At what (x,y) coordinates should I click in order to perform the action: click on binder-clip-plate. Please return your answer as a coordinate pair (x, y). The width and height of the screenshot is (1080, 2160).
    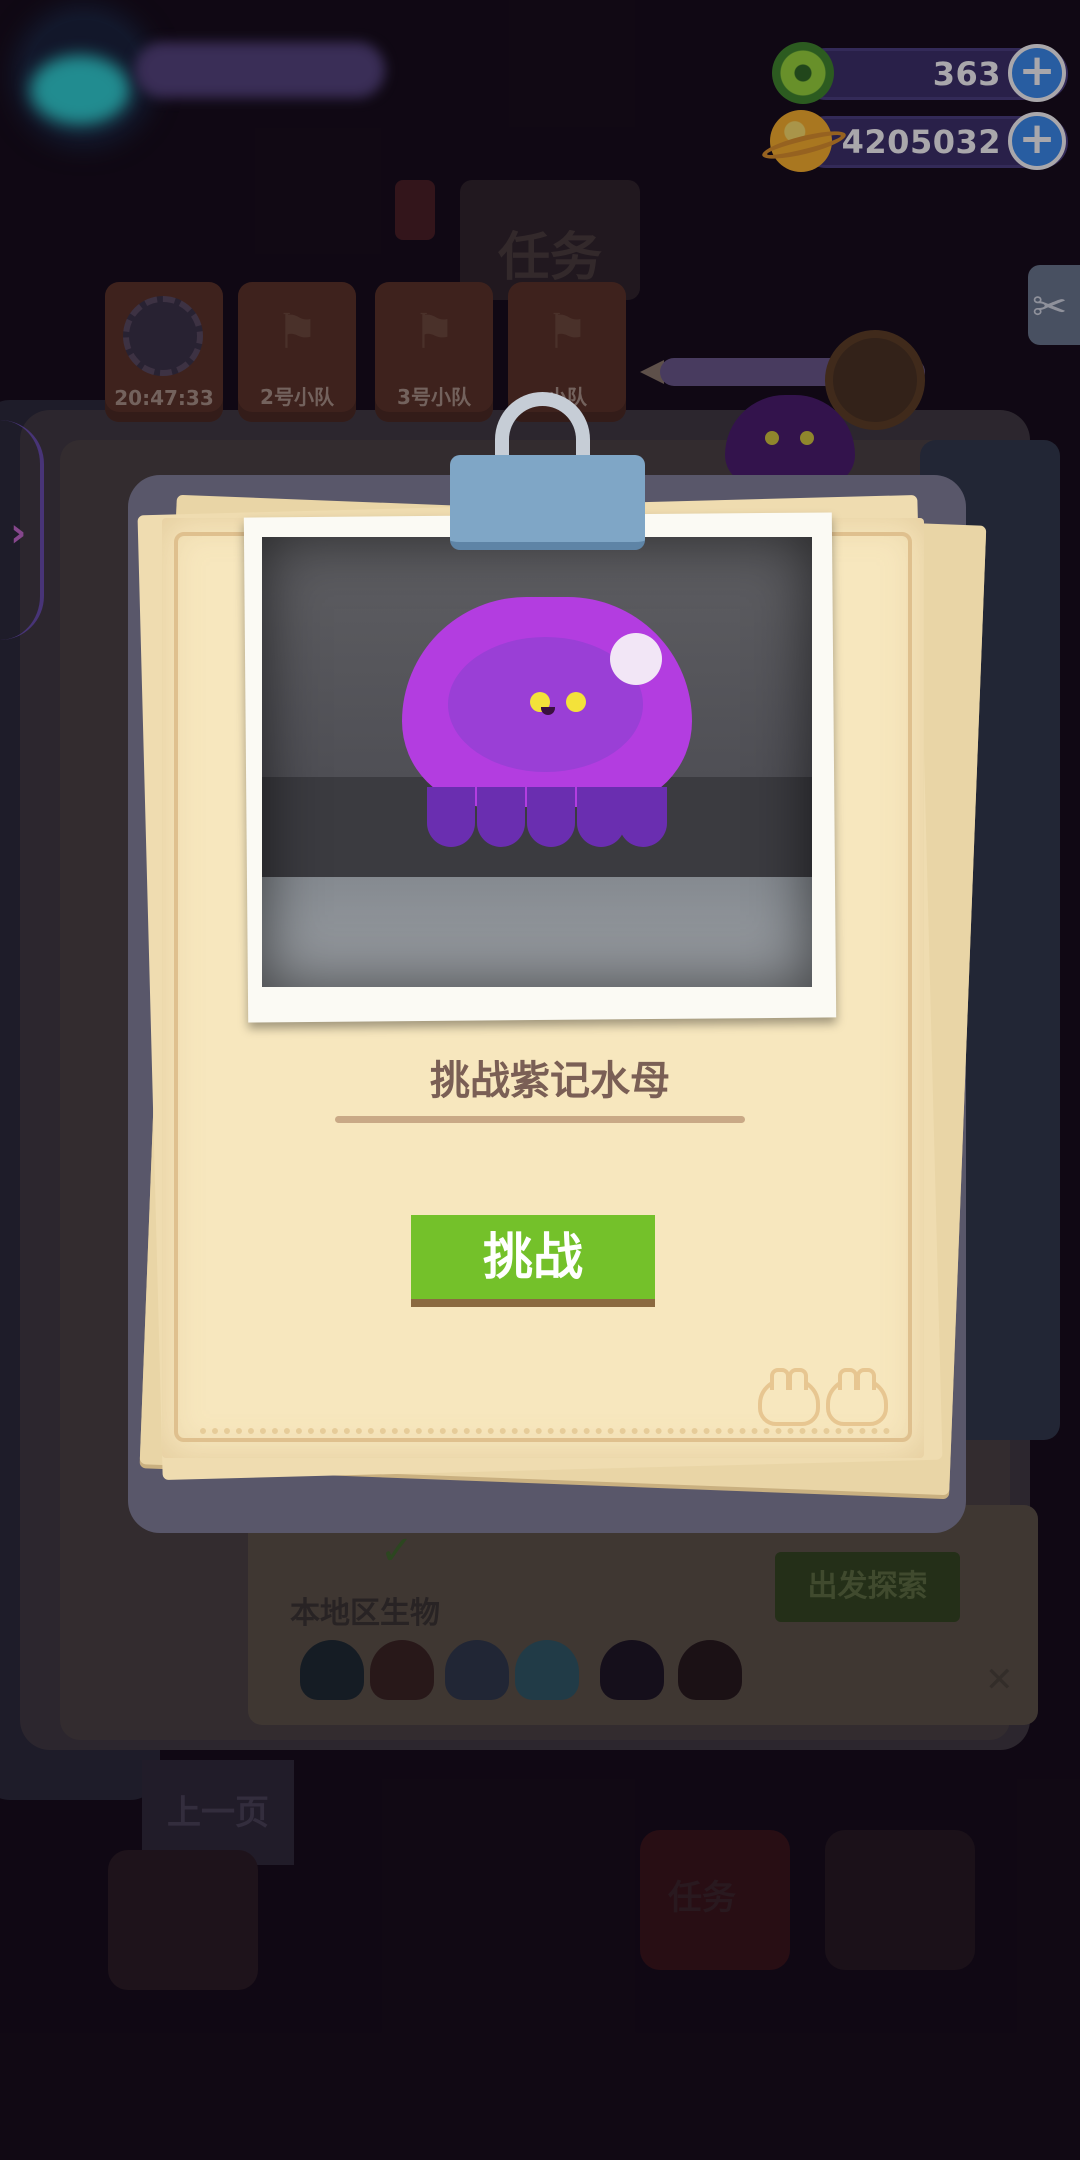
    Looking at the image, I should click on (547, 502).